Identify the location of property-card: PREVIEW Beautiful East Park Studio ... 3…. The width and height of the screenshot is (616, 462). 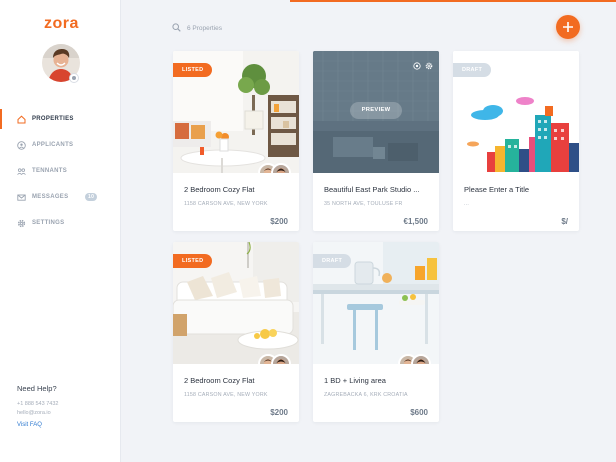
(376, 141).